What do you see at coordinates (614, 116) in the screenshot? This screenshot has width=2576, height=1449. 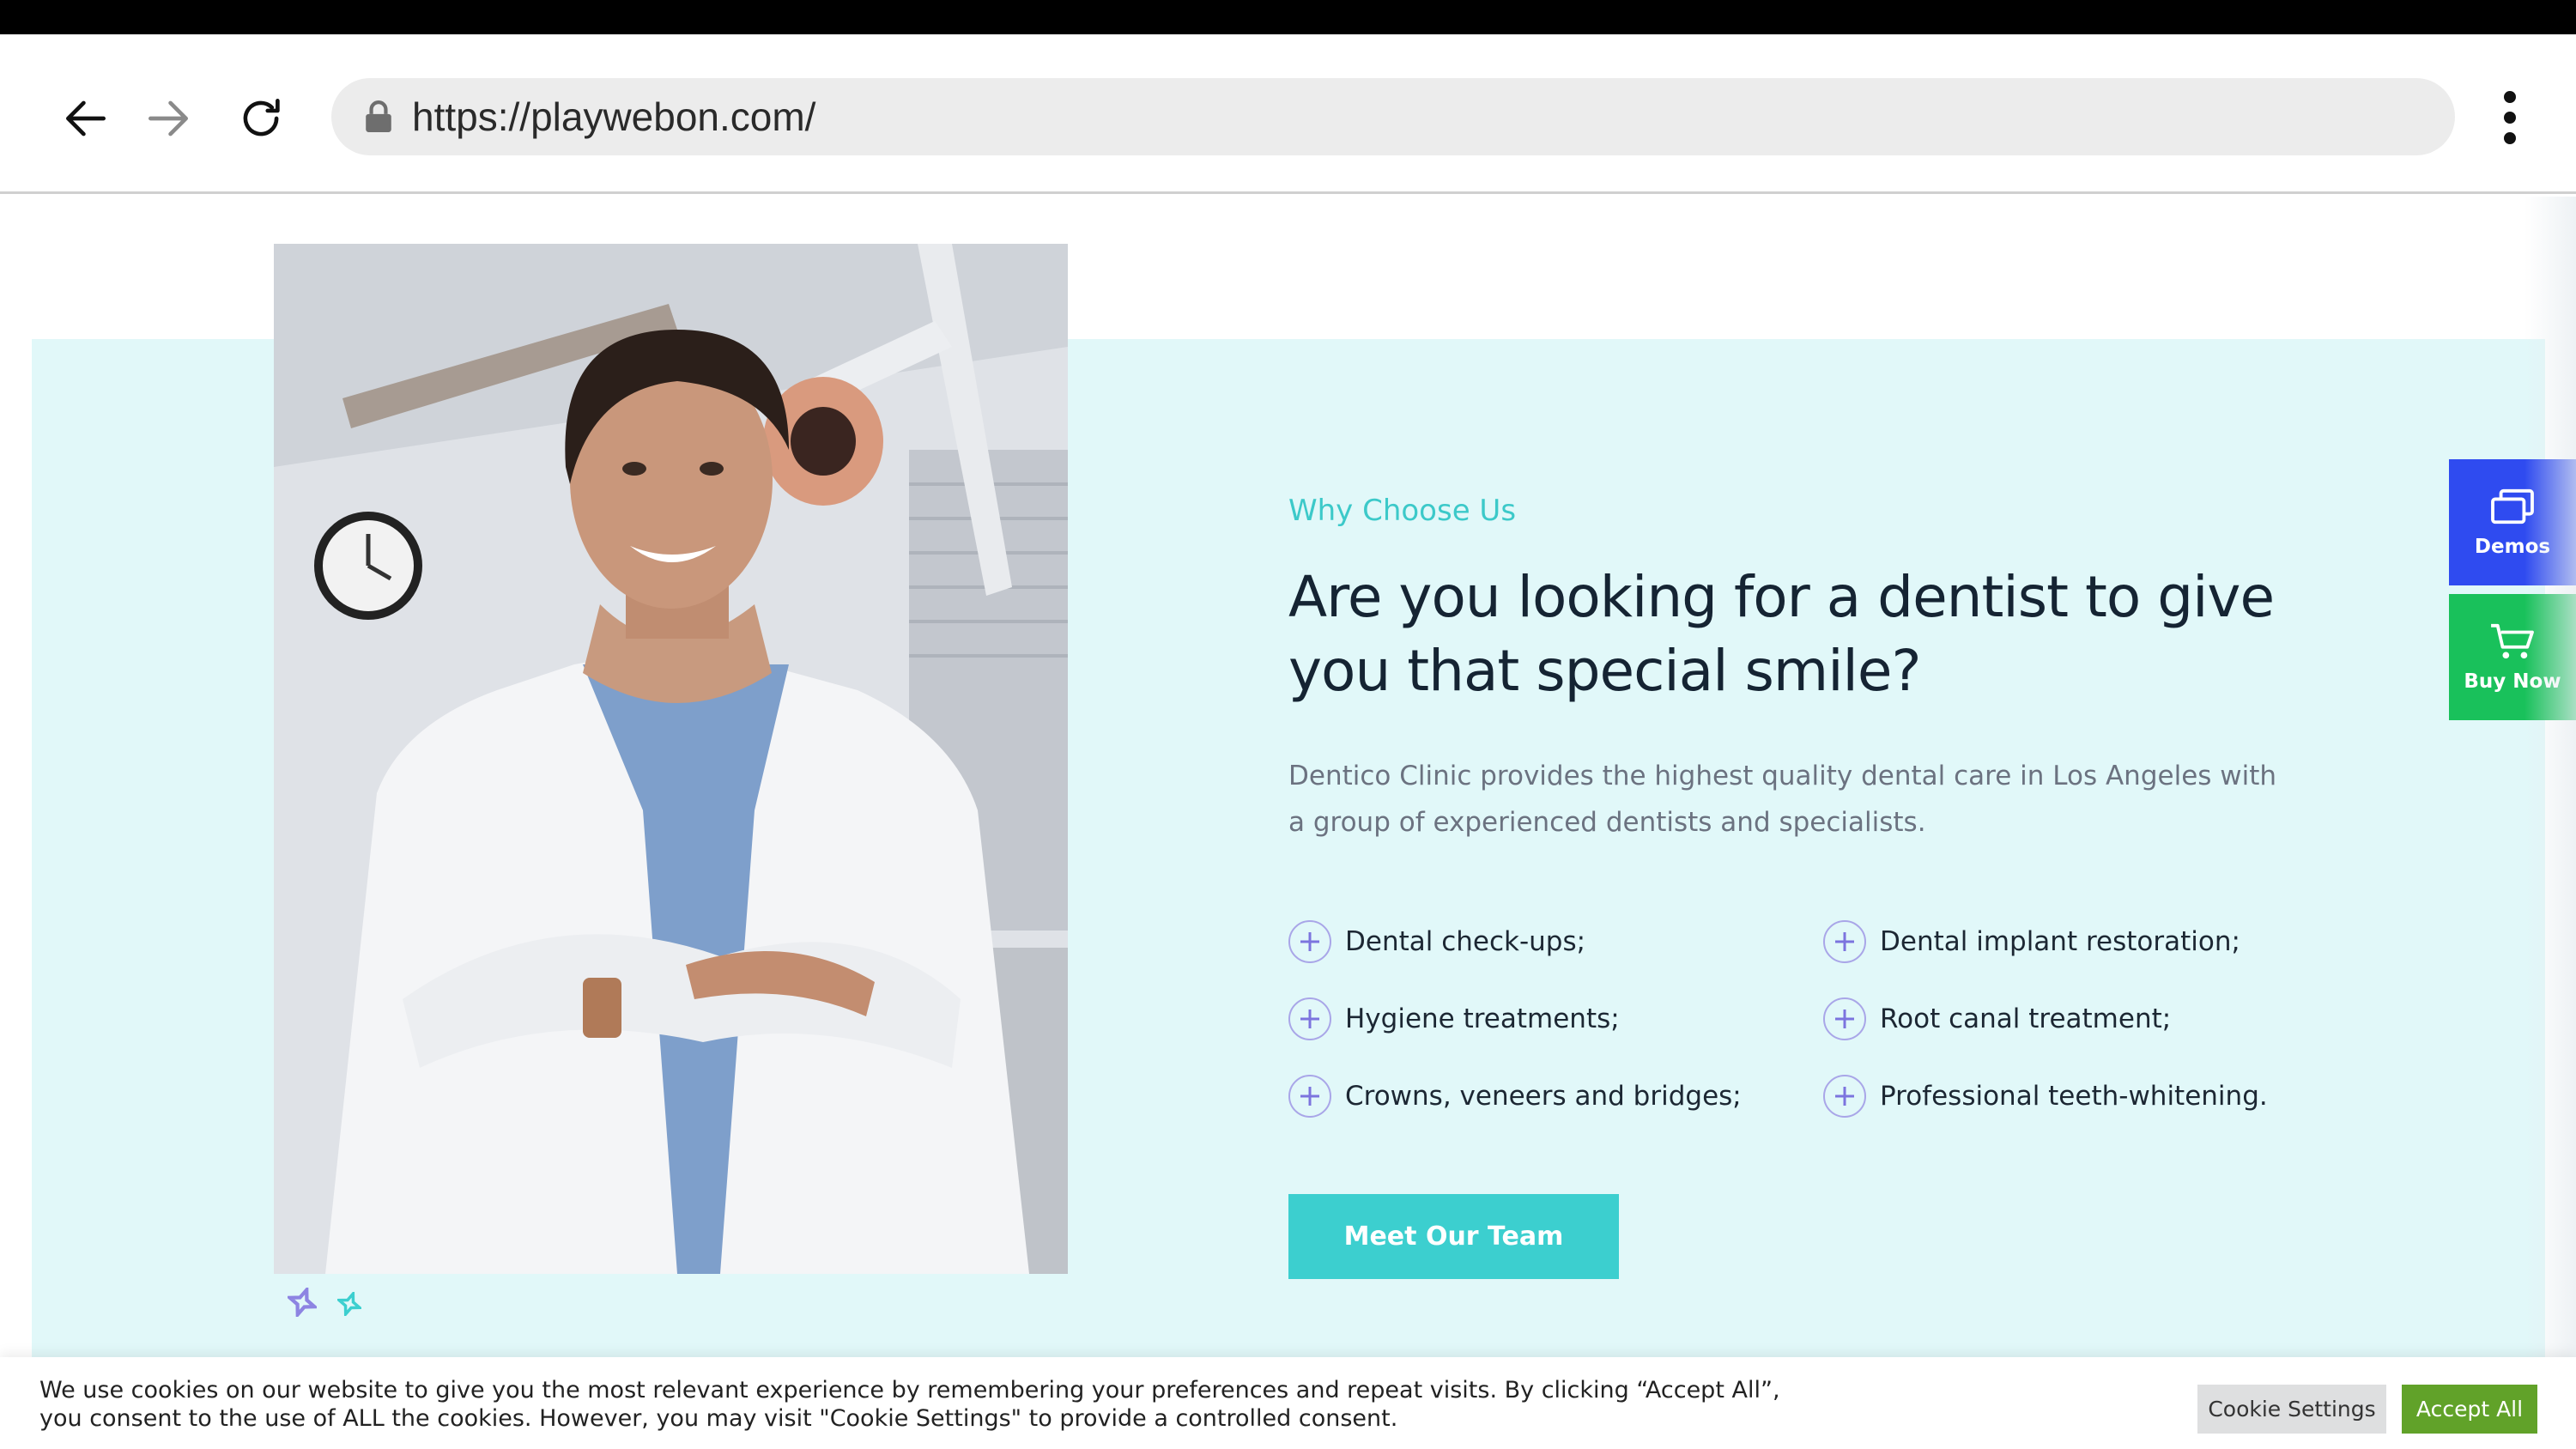 I see `url-text: https://playwebon.com/` at bounding box center [614, 116].